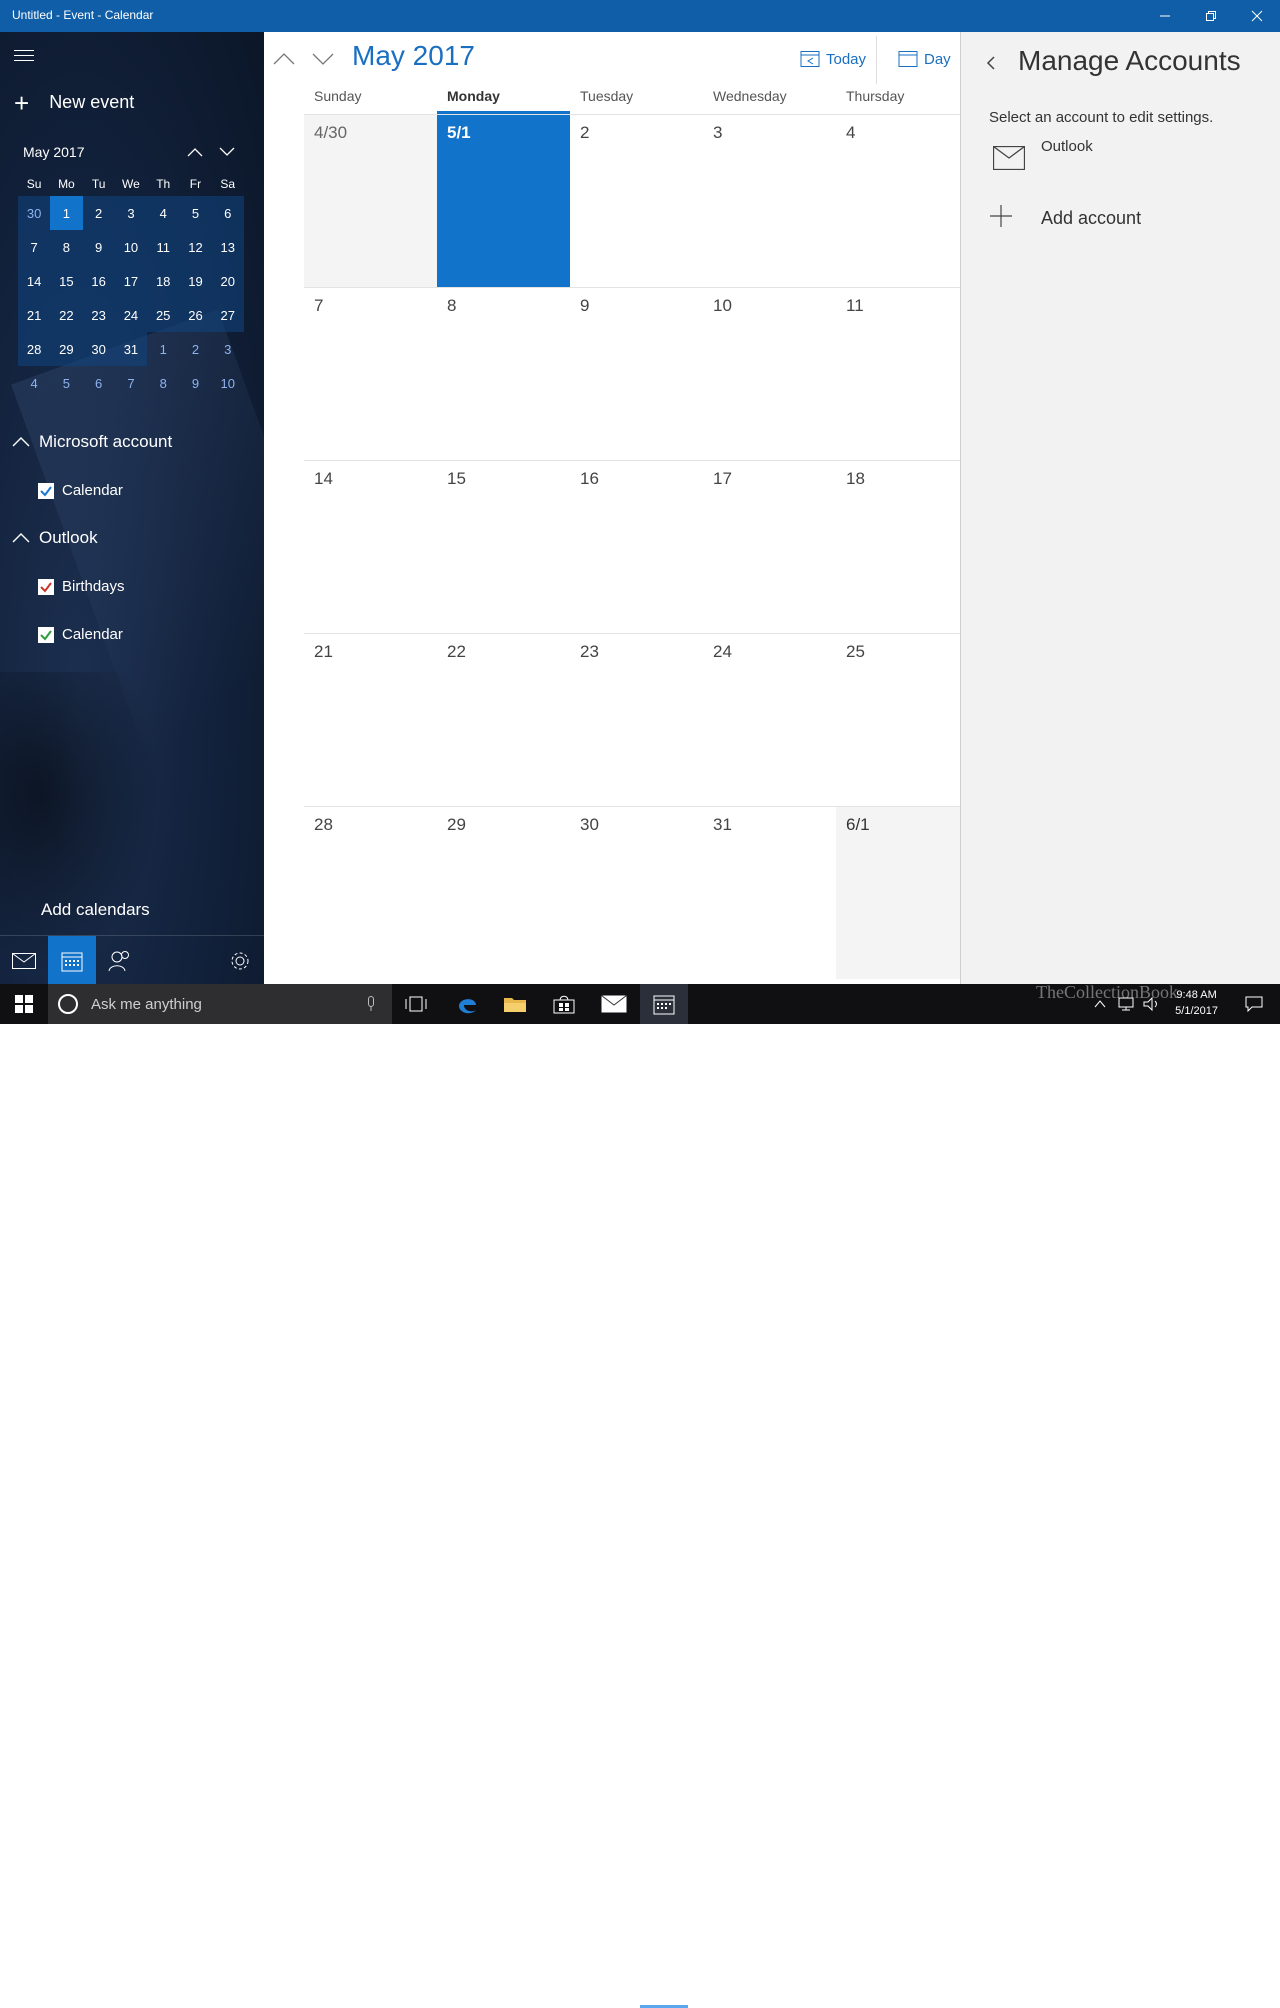 Image resolution: width=1280 pixels, height=2008 pixels. I want to click on edge-browser-button, so click(467, 1004).